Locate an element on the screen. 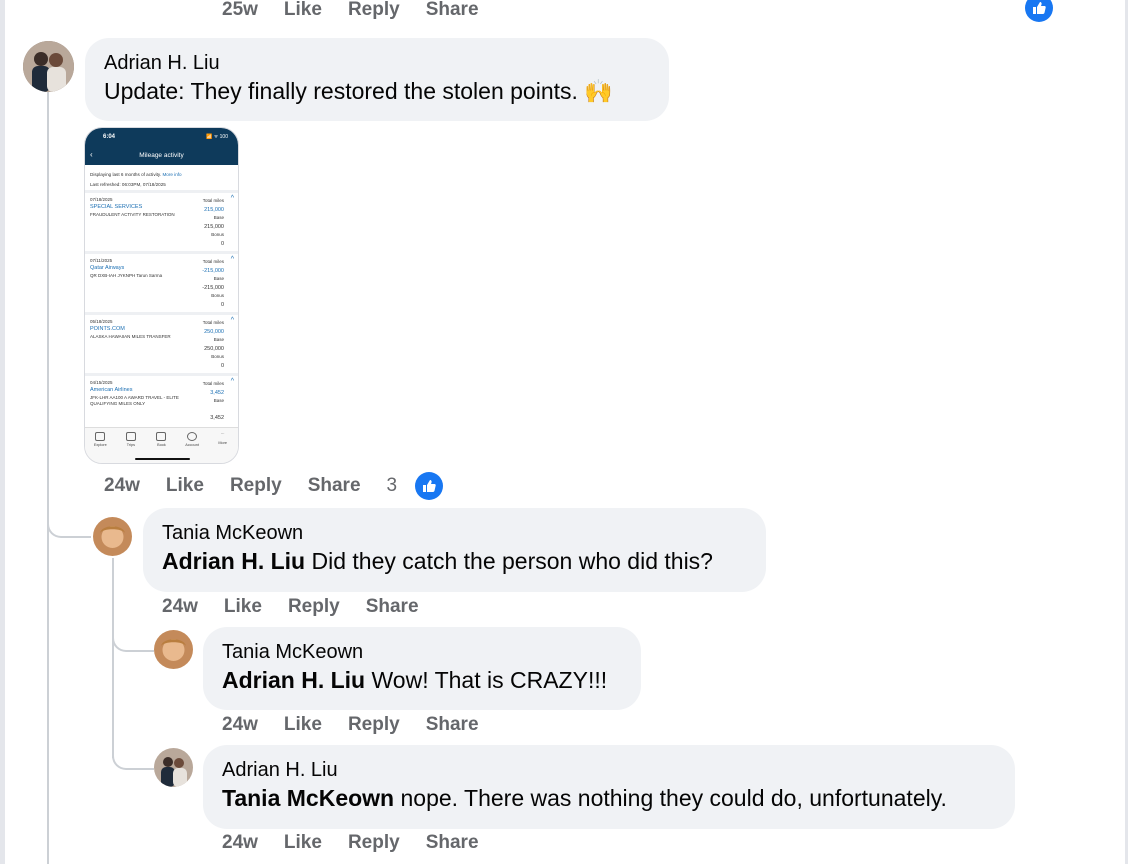 The height and width of the screenshot is (864, 1128). reaction-count: 3 is located at coordinates (392, 486).